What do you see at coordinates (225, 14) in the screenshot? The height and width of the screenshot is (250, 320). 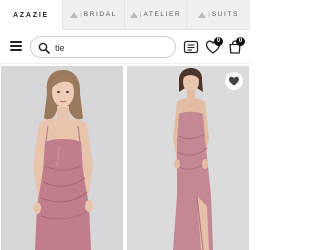 I see `tab-label: SUITS` at bounding box center [225, 14].